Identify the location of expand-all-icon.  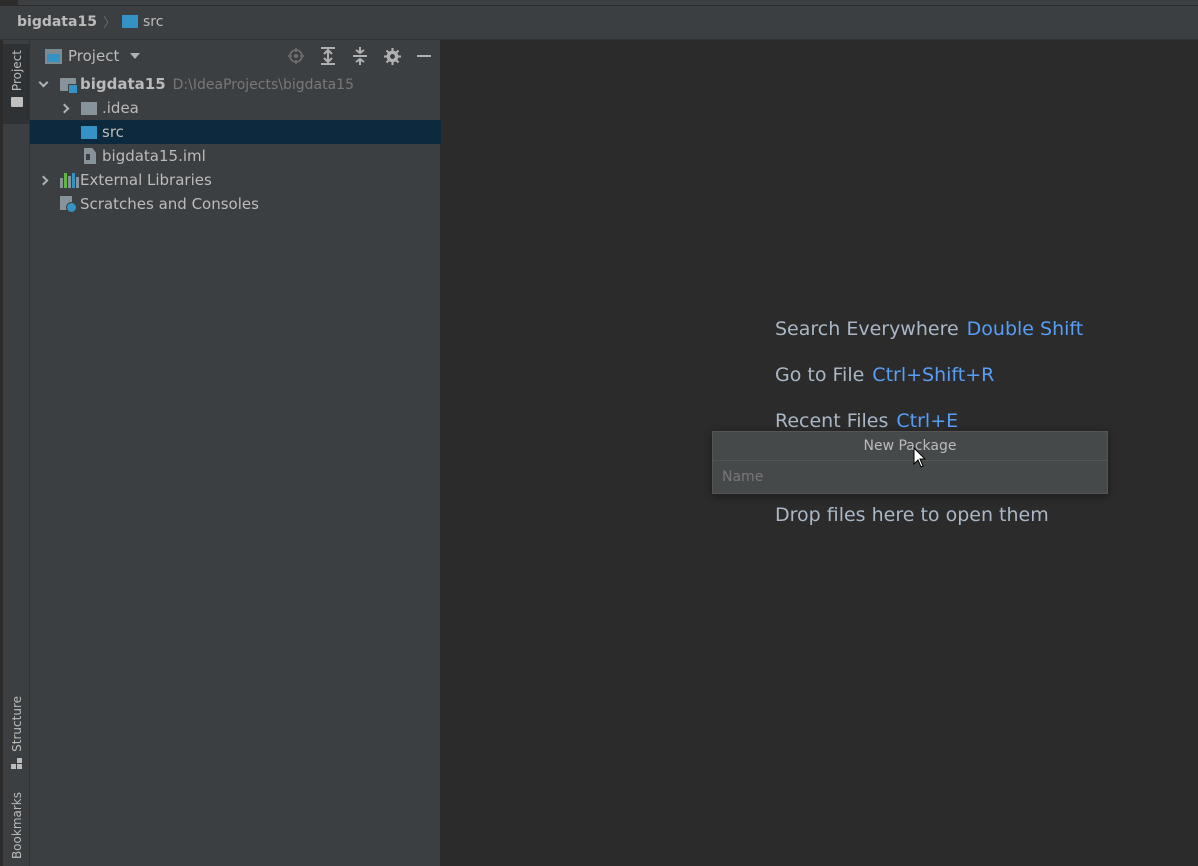
(328, 56).